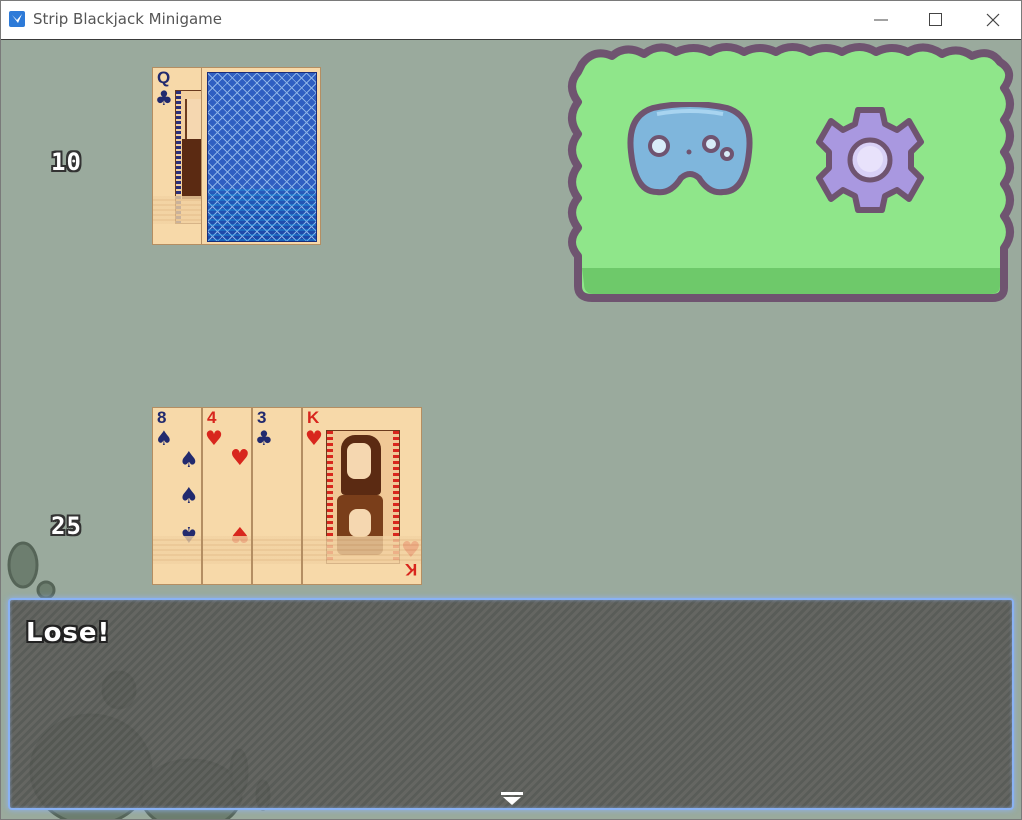 This screenshot has width=1022, height=820. I want to click on card-rank: K, so click(313, 417).